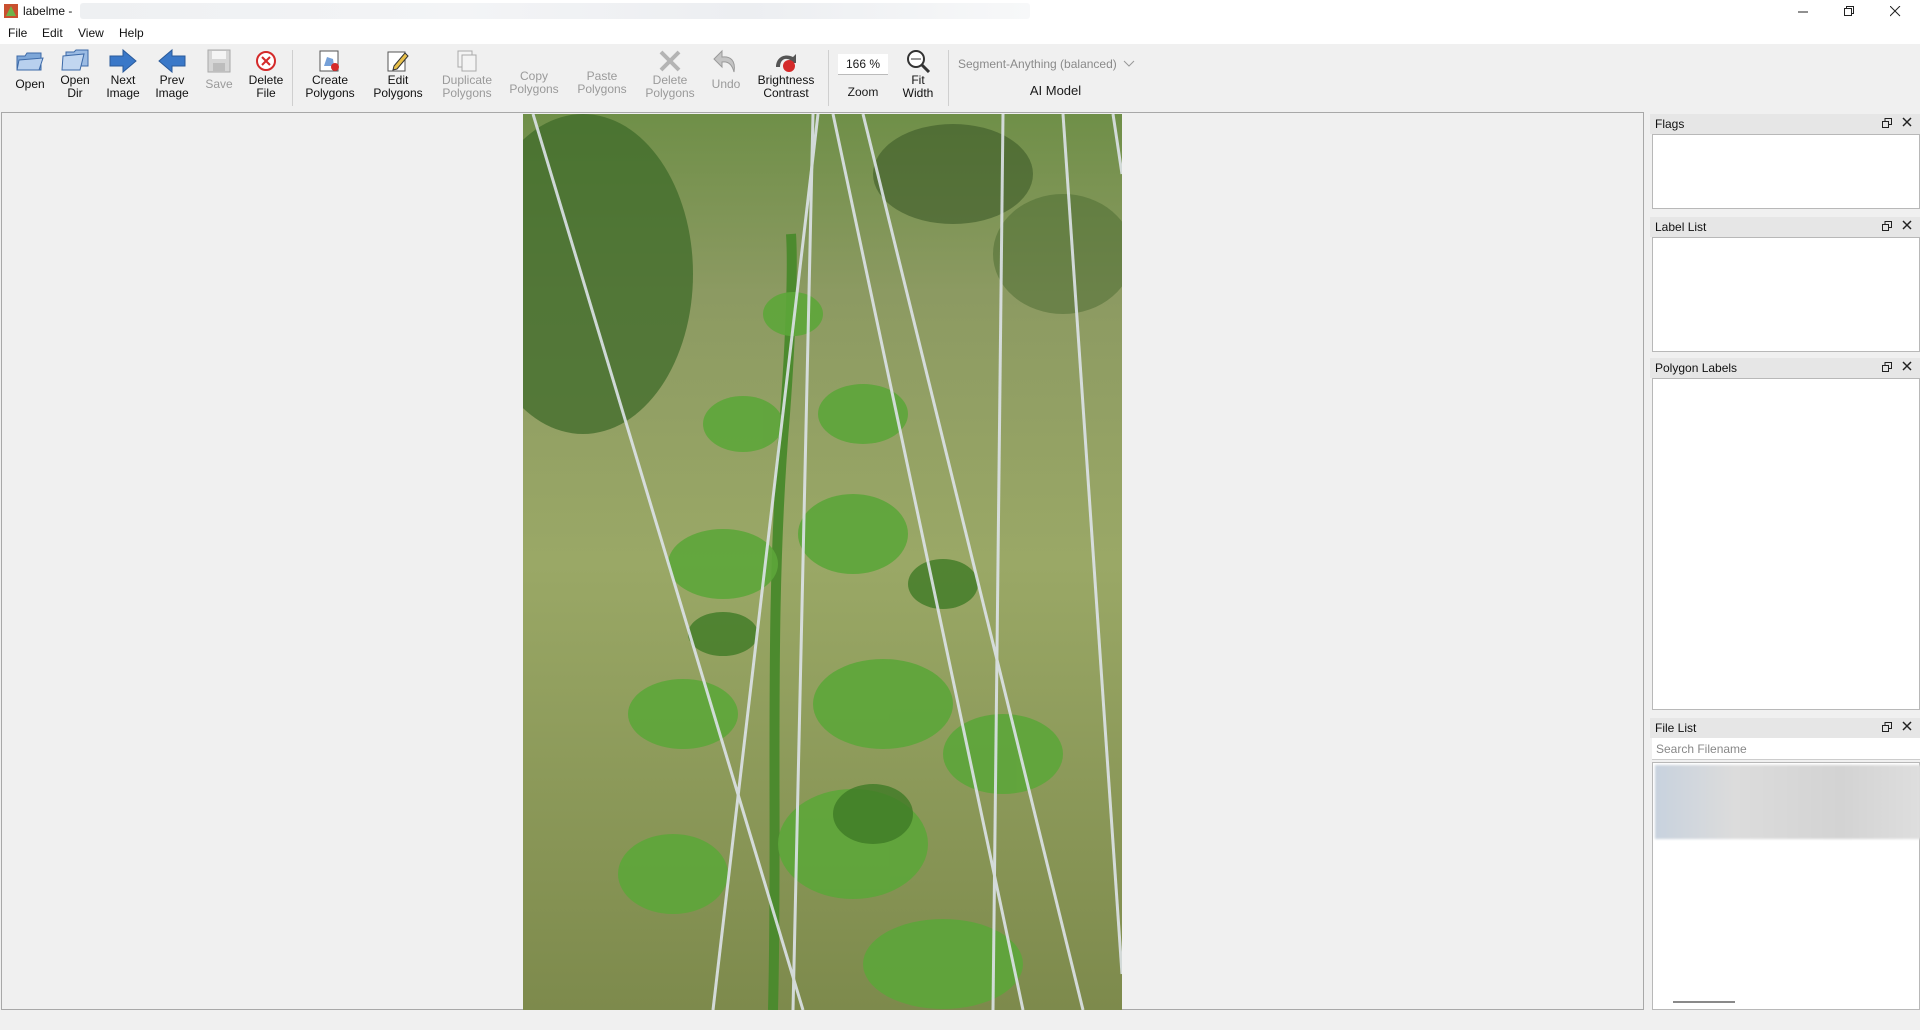 The width and height of the screenshot is (1920, 1030). Describe the element at coordinates (467, 61) in the screenshot. I see `duplicate-icon` at that location.